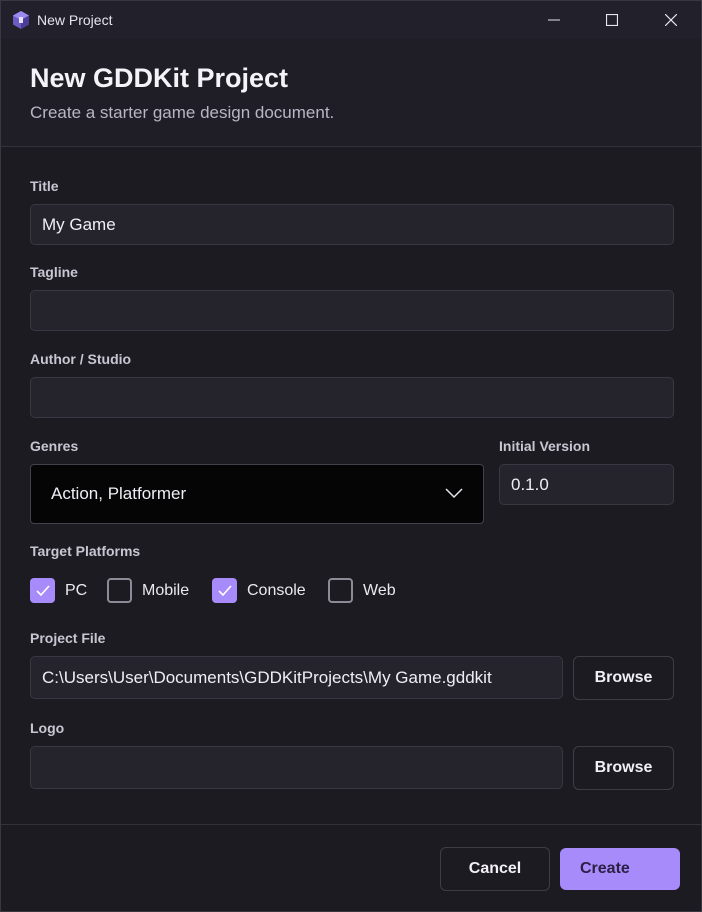  I want to click on version-input-value: 0.1.0, so click(530, 484).